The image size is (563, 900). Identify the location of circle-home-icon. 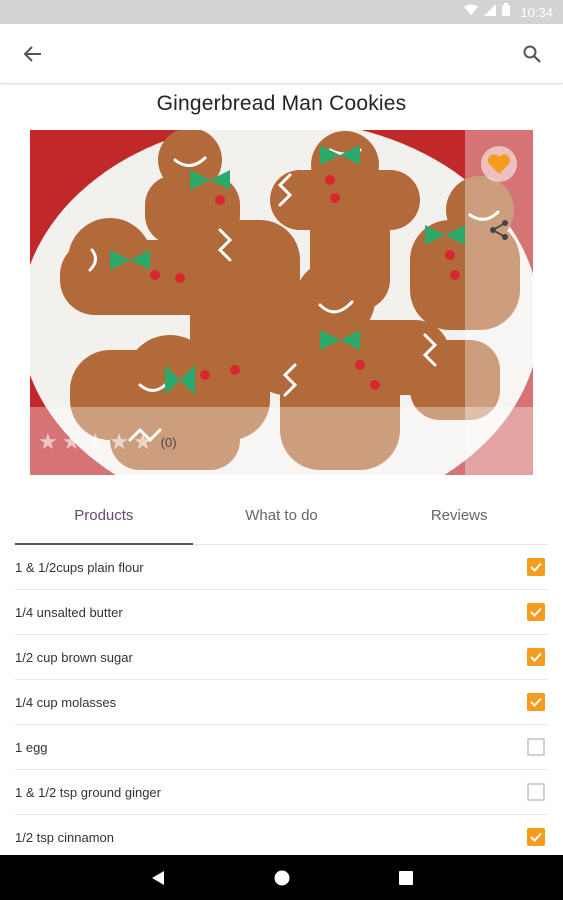
(281, 877).